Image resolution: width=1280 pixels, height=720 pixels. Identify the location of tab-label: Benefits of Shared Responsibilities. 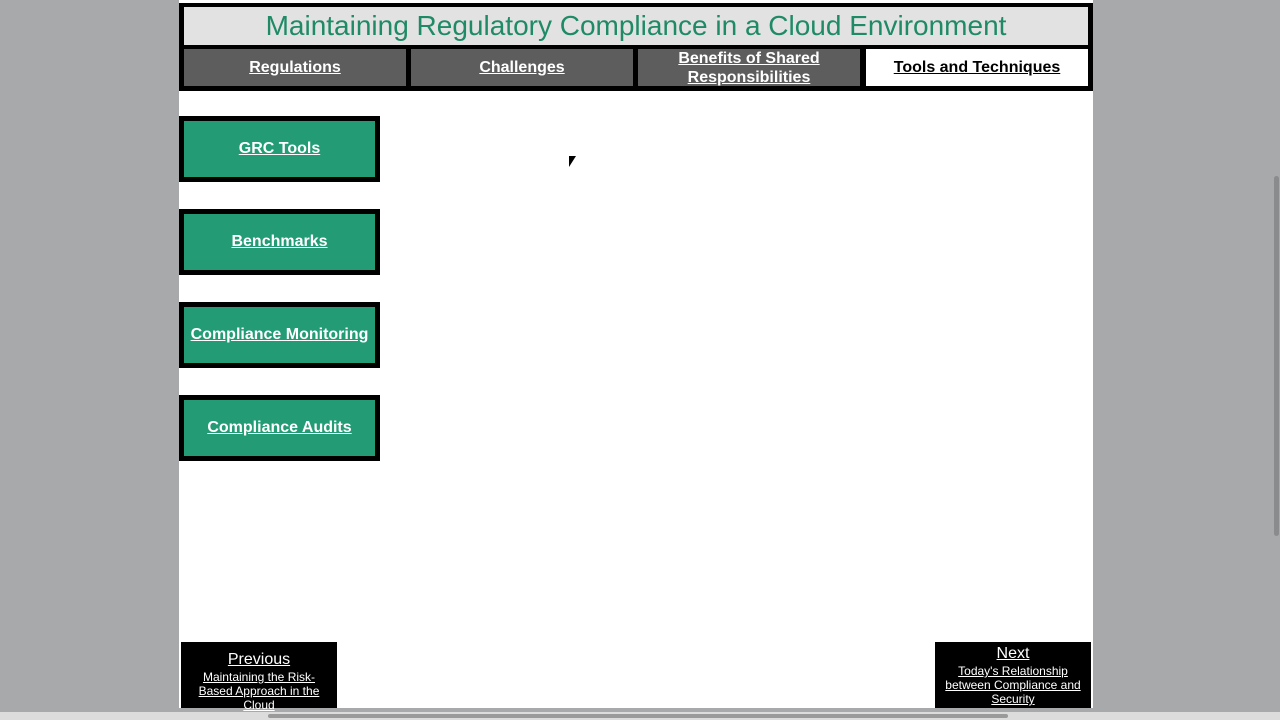
(749, 67).